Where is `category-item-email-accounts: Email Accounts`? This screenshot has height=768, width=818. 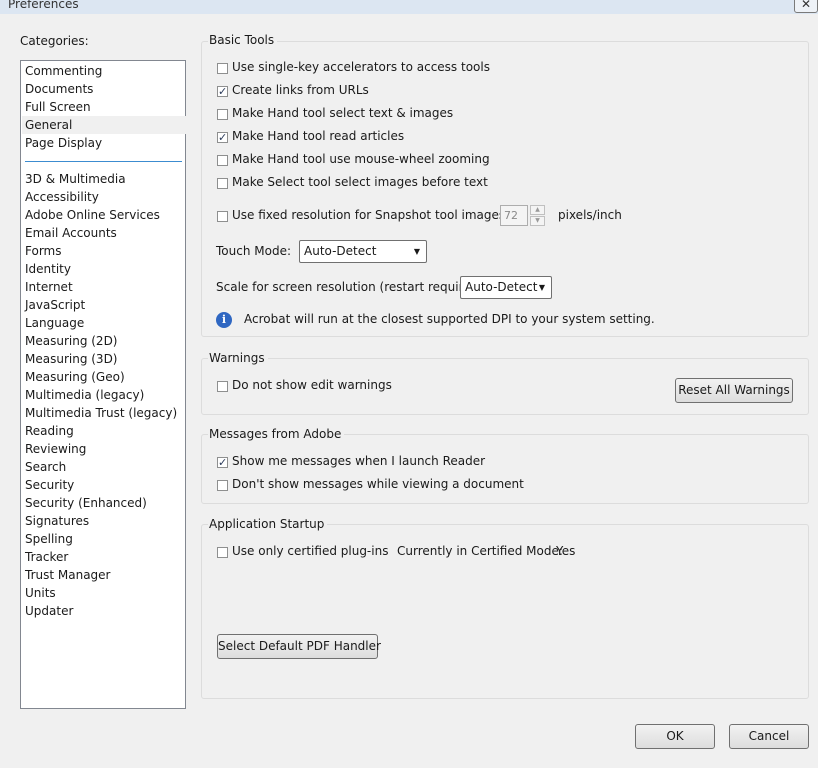
category-item-email-accounts: Email Accounts is located at coordinates (105, 233).